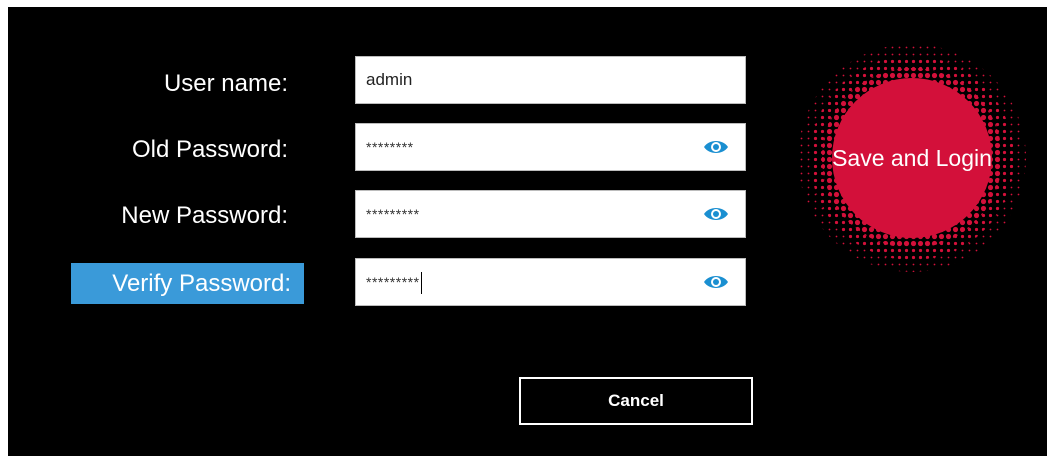 The height and width of the screenshot is (462, 1057). What do you see at coordinates (390, 147) in the screenshot?
I see `old-password-value: ********` at bounding box center [390, 147].